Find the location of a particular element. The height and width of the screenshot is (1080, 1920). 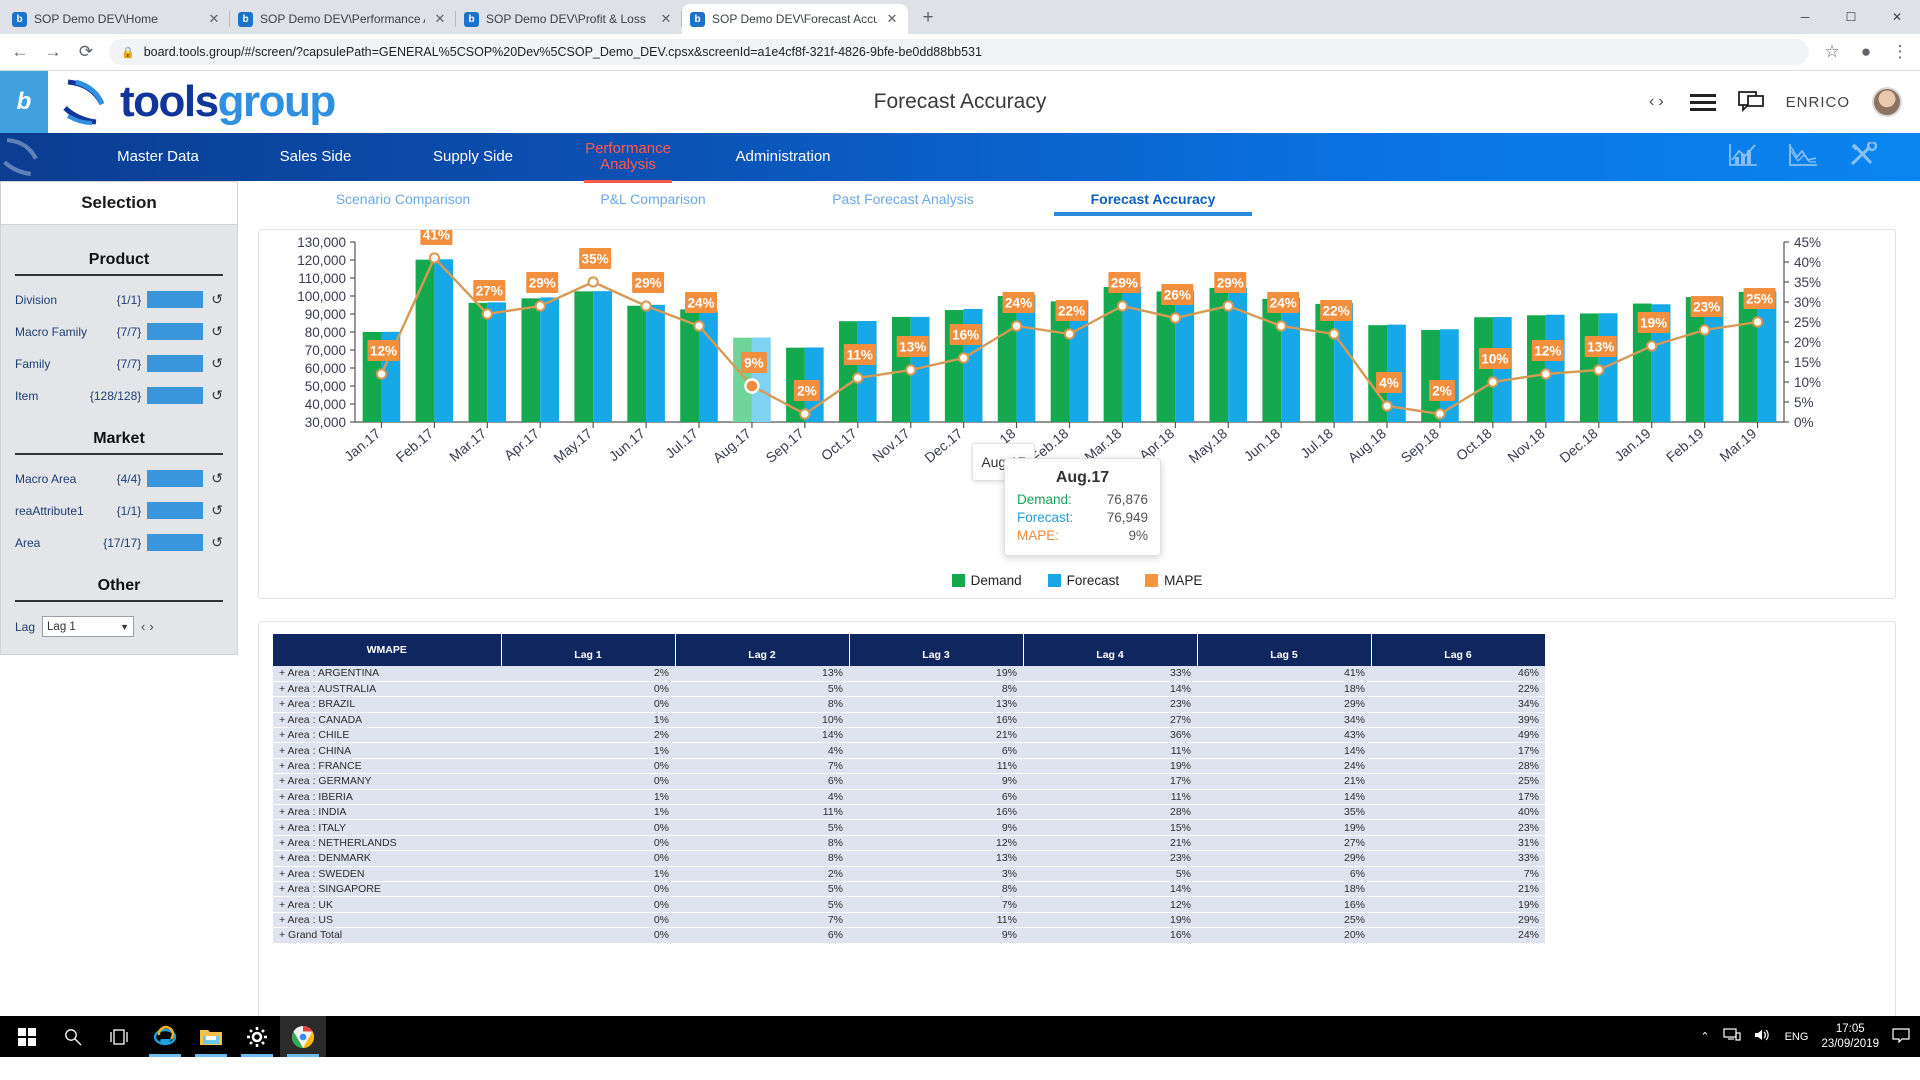

row-label: + Area : INDIA is located at coordinates (387, 812).